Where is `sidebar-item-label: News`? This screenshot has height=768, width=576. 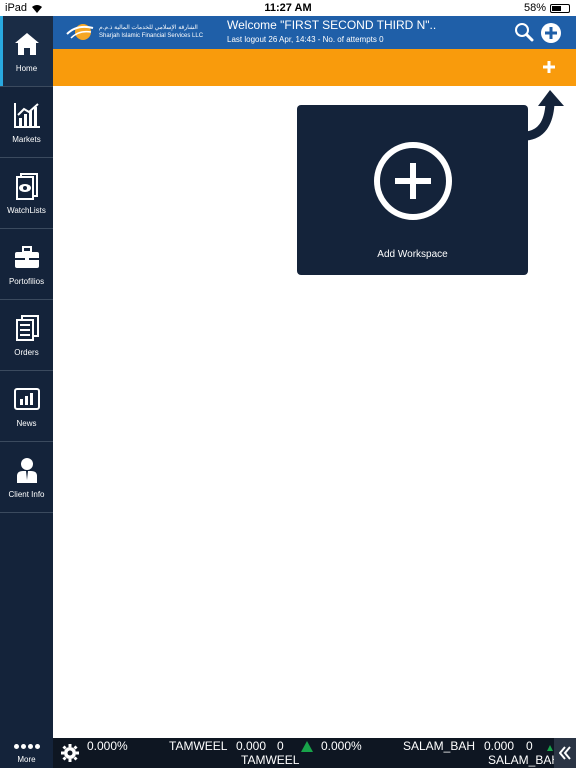
sidebar-item-label: News is located at coordinates (26, 423).